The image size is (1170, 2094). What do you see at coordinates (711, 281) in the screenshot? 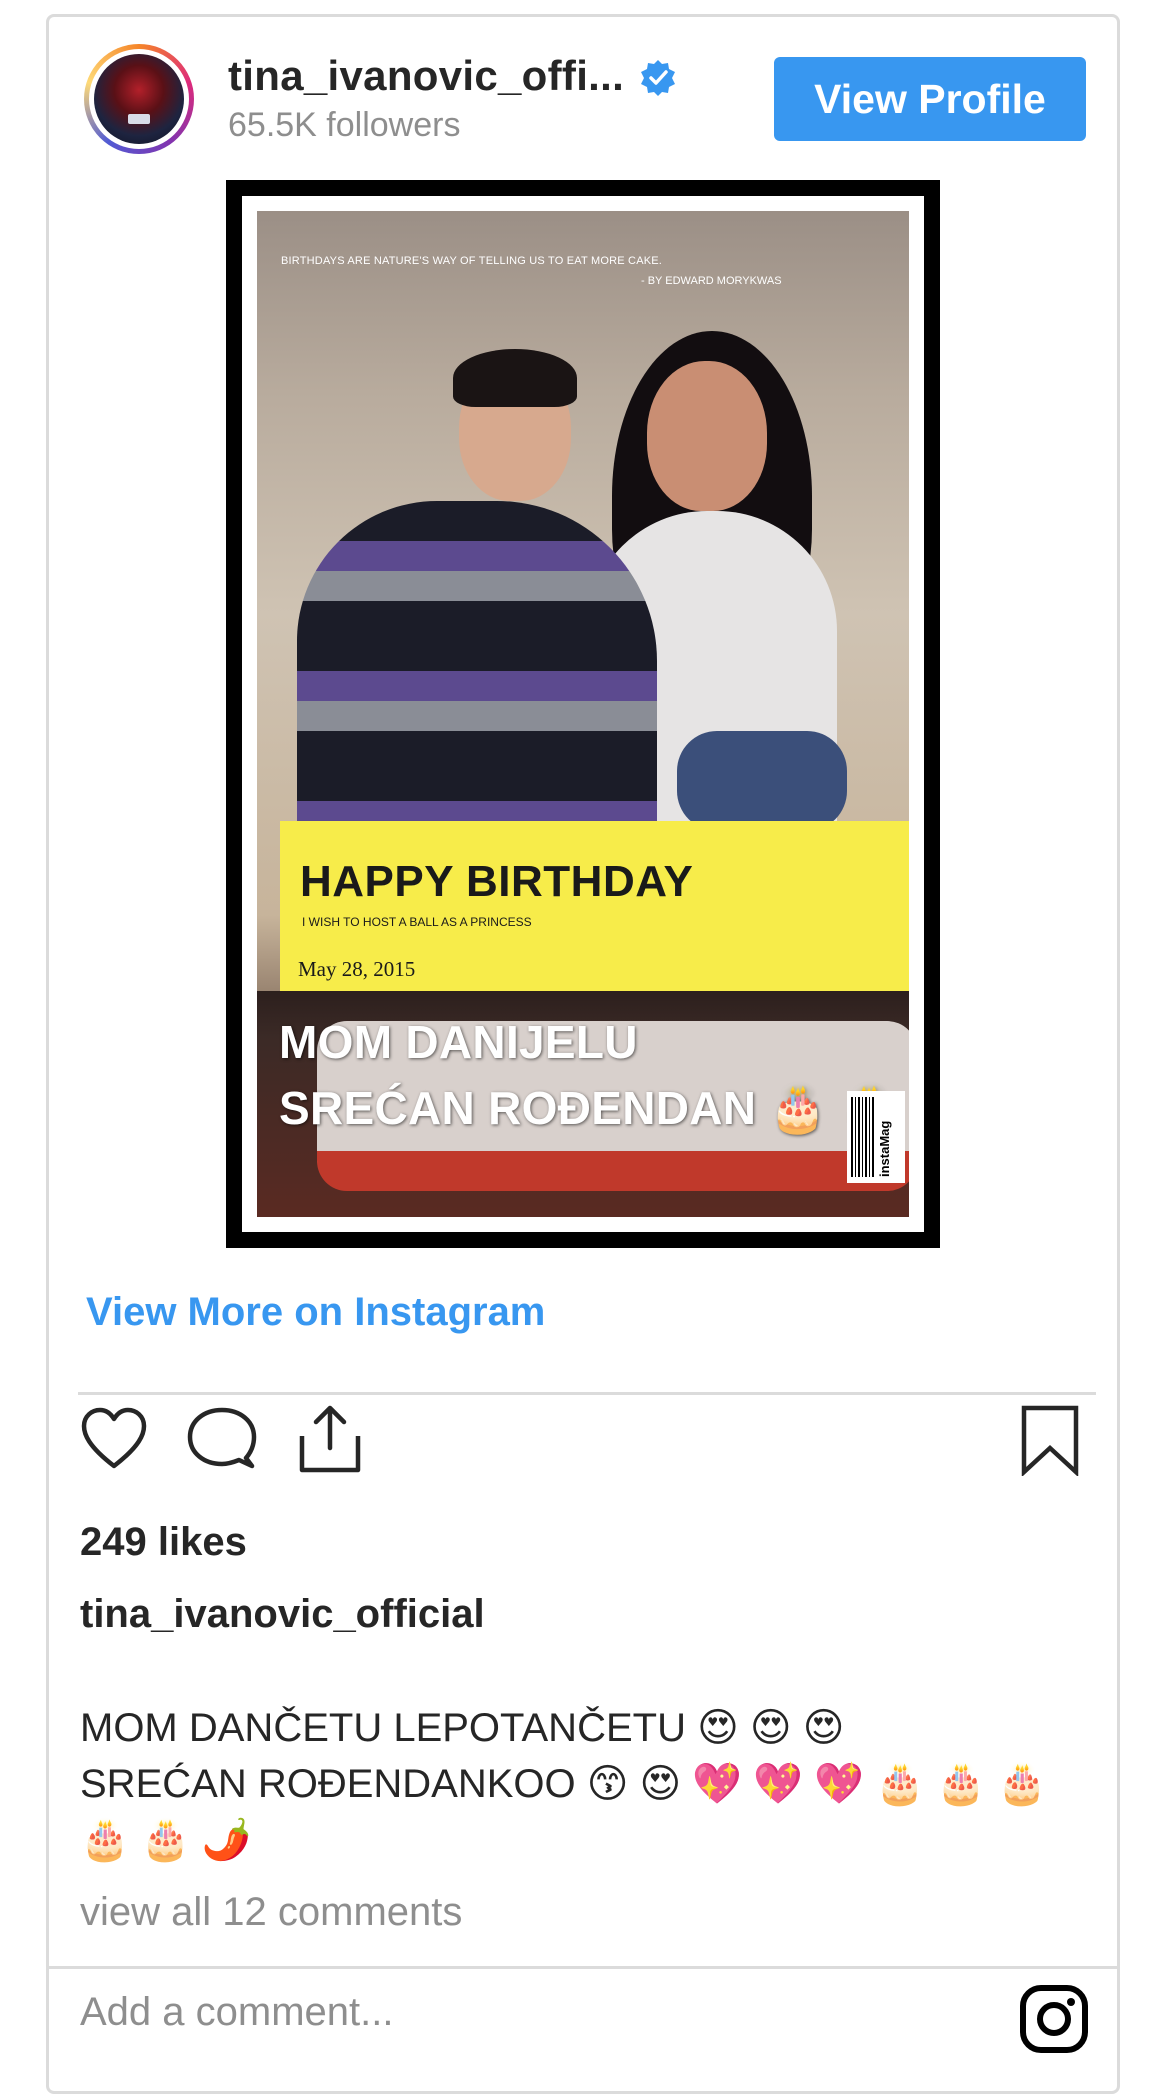
I see `post-quote-author: - BY EDWARD MORYKWAS` at bounding box center [711, 281].